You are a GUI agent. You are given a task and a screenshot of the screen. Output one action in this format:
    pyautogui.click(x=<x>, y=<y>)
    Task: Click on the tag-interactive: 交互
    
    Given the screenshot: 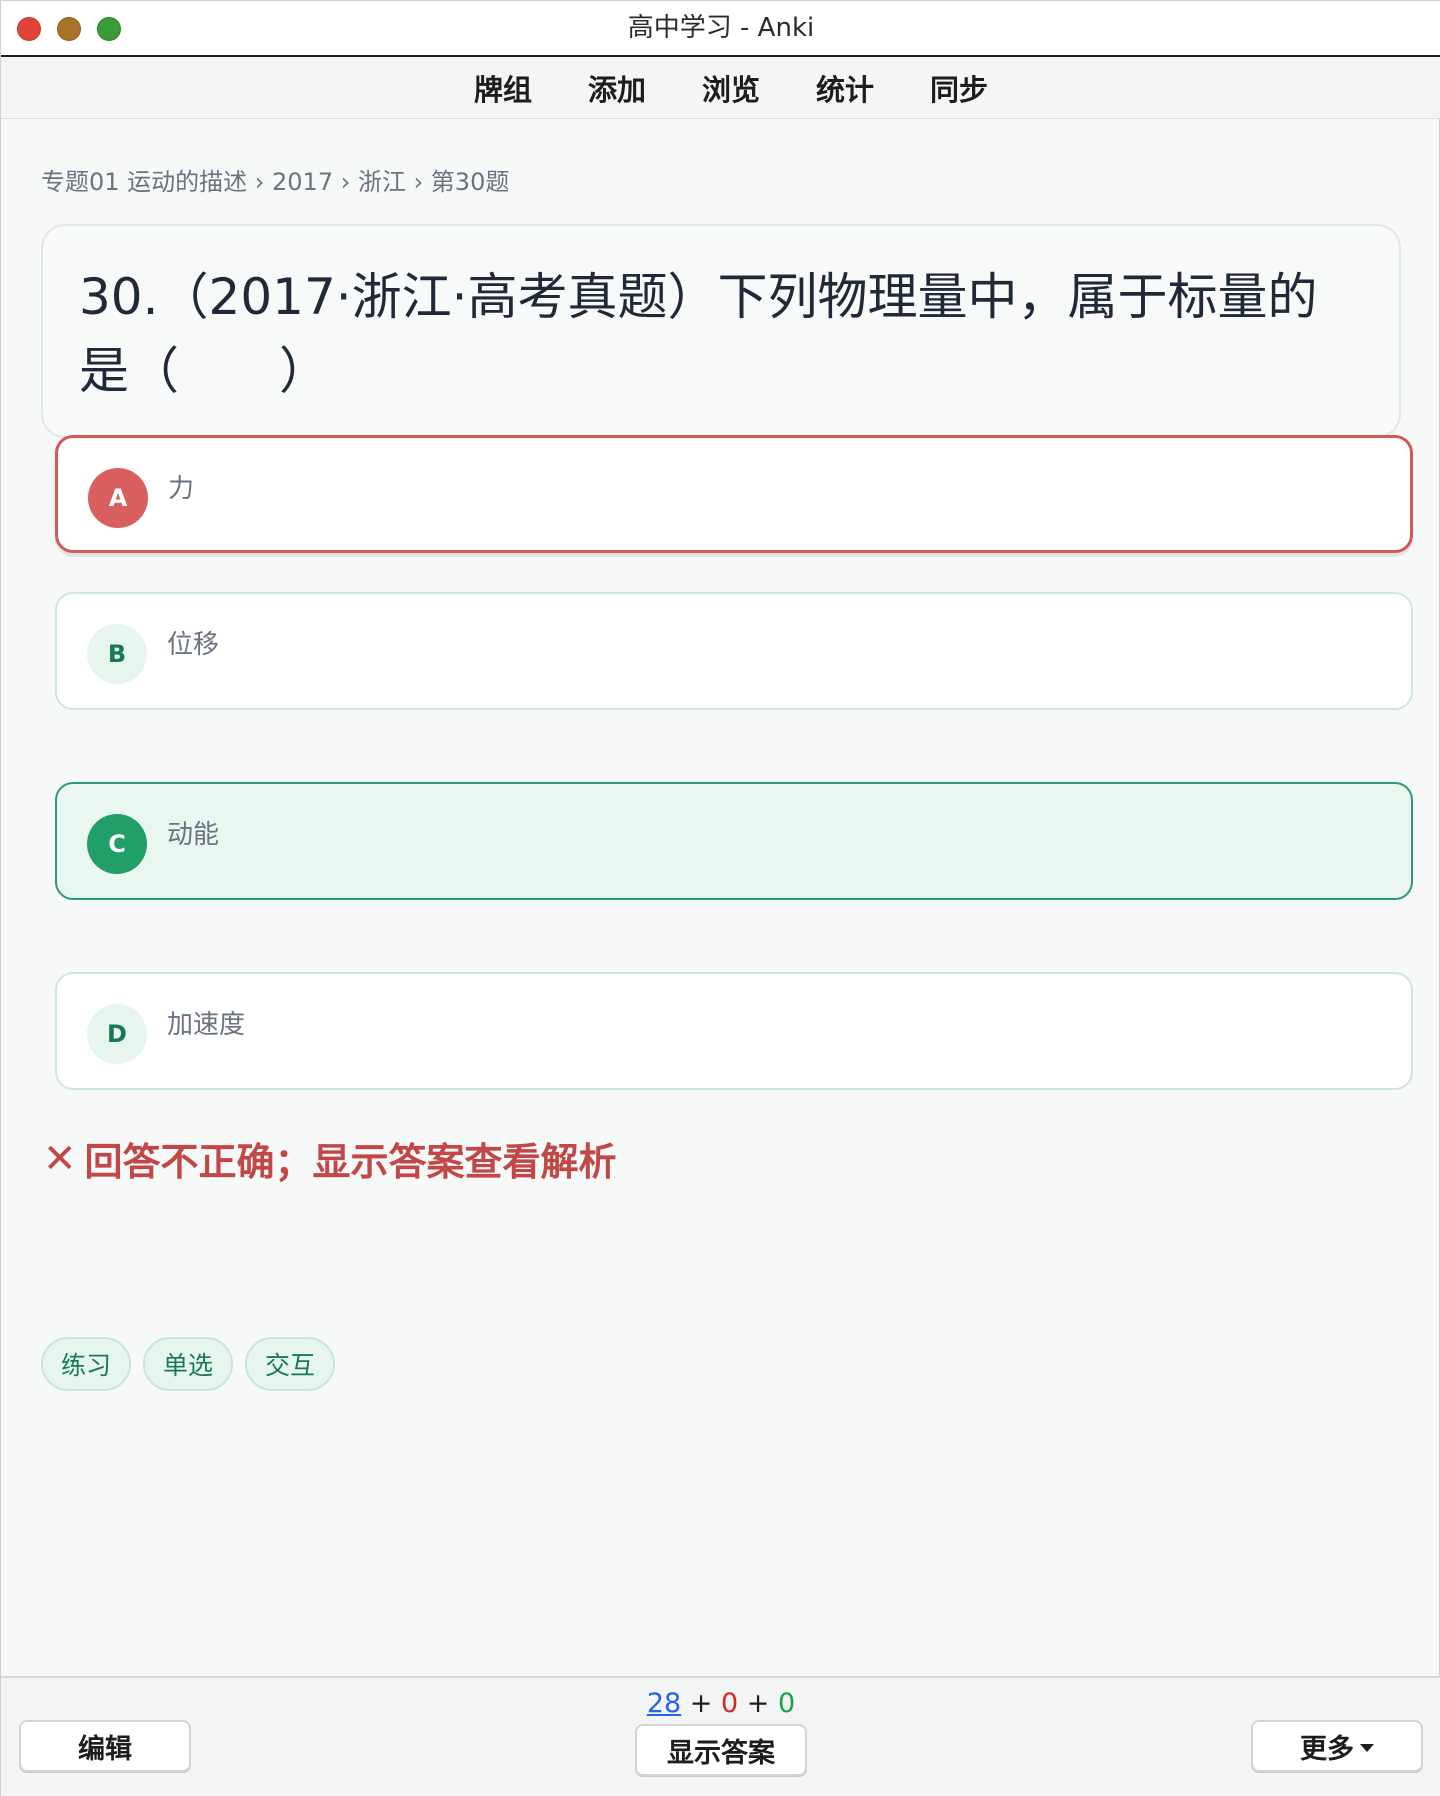 What is the action you would take?
    pyautogui.click(x=290, y=1364)
    